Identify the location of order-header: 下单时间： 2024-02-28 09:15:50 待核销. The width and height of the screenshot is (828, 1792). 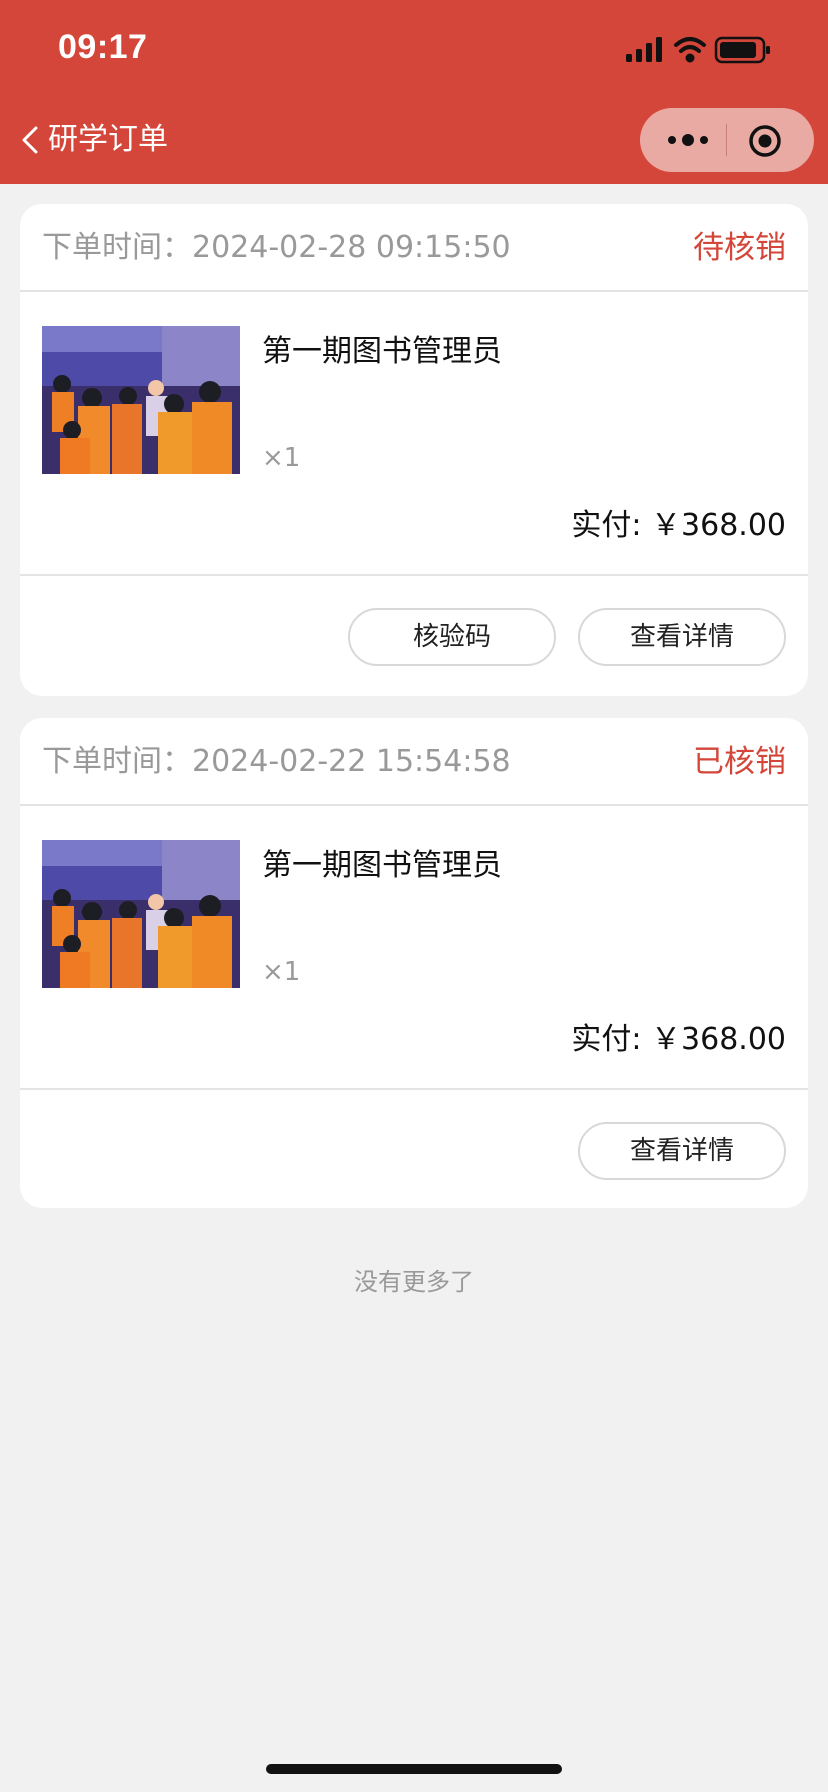
(414, 248).